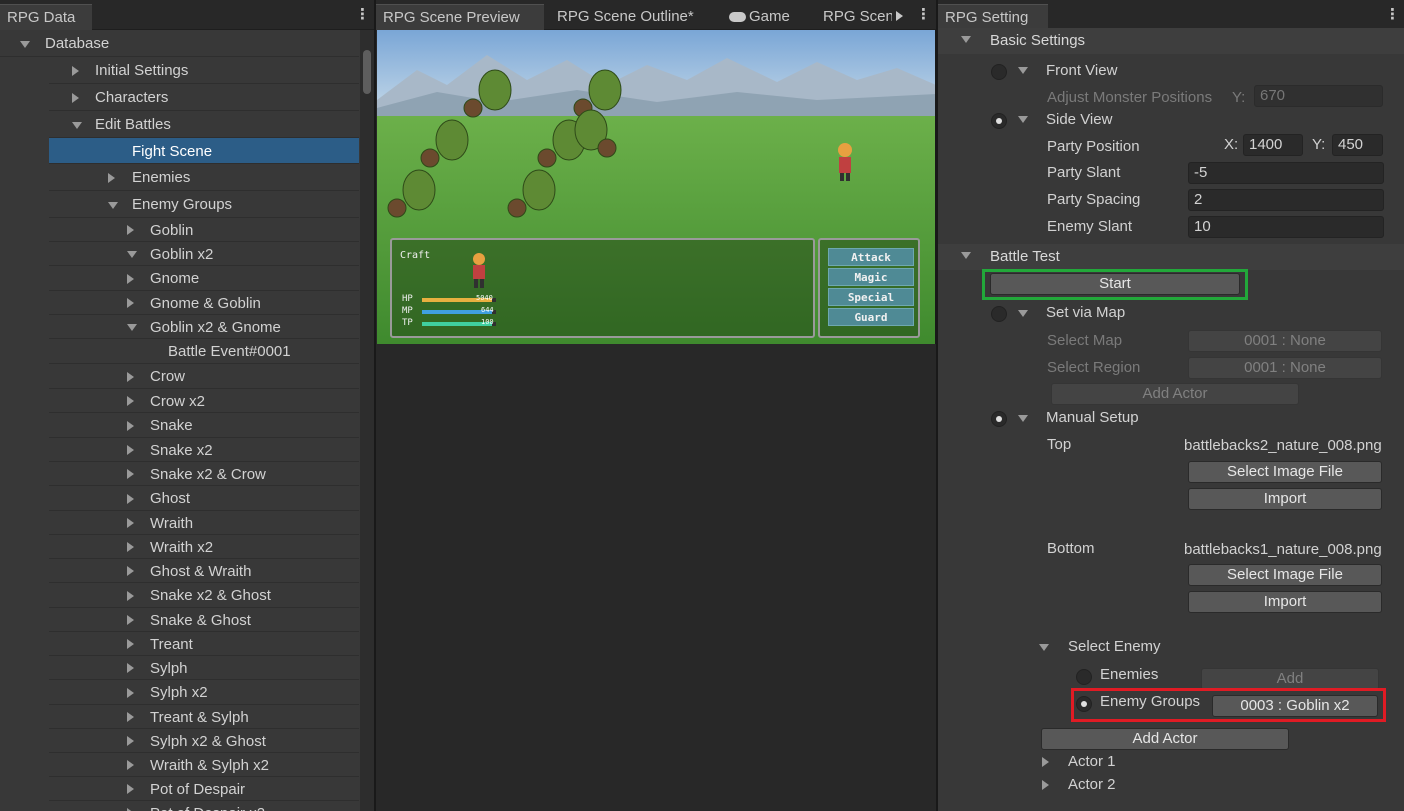  What do you see at coordinates (1044, 647) in the screenshot?
I see `select-enemy-expand-icon` at bounding box center [1044, 647].